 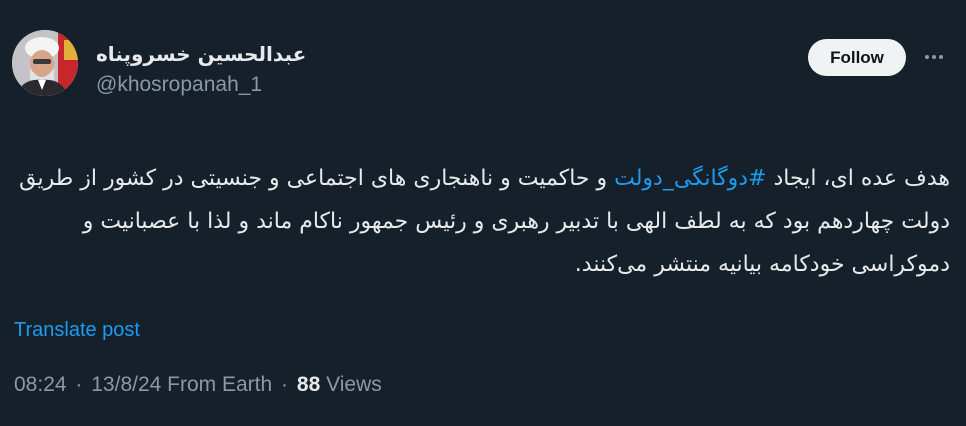 I want to click on author-display-name: عبدالحسین خسروپناه, so click(x=201, y=54).